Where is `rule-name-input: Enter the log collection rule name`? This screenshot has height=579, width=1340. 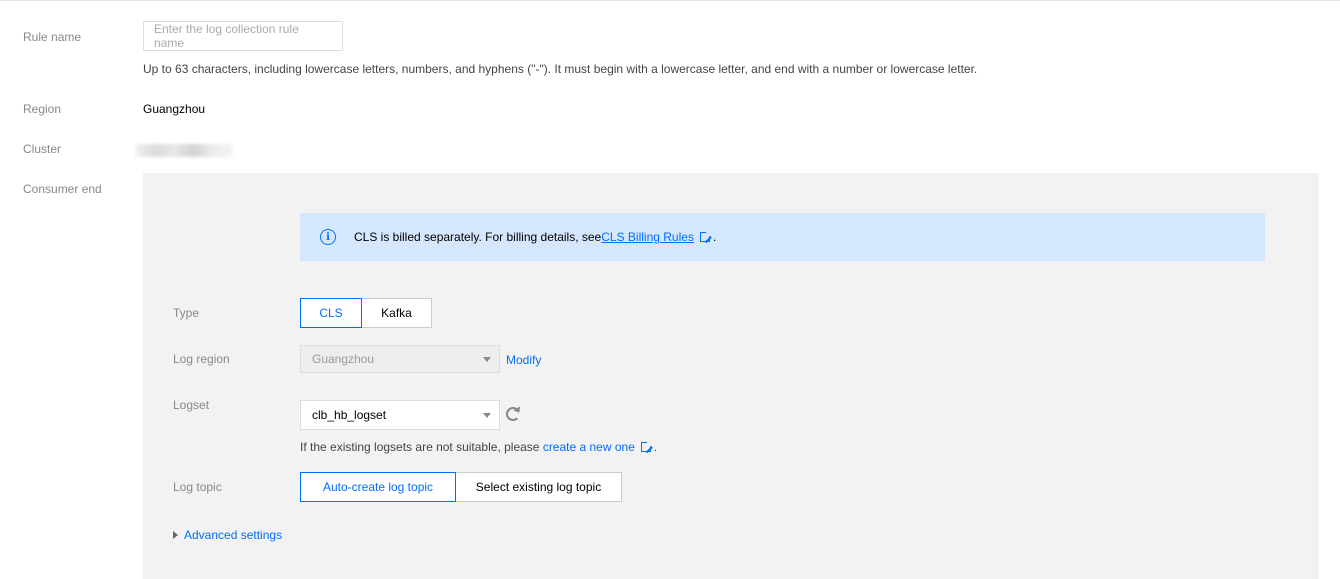 rule-name-input: Enter the log collection rule name is located at coordinates (243, 36).